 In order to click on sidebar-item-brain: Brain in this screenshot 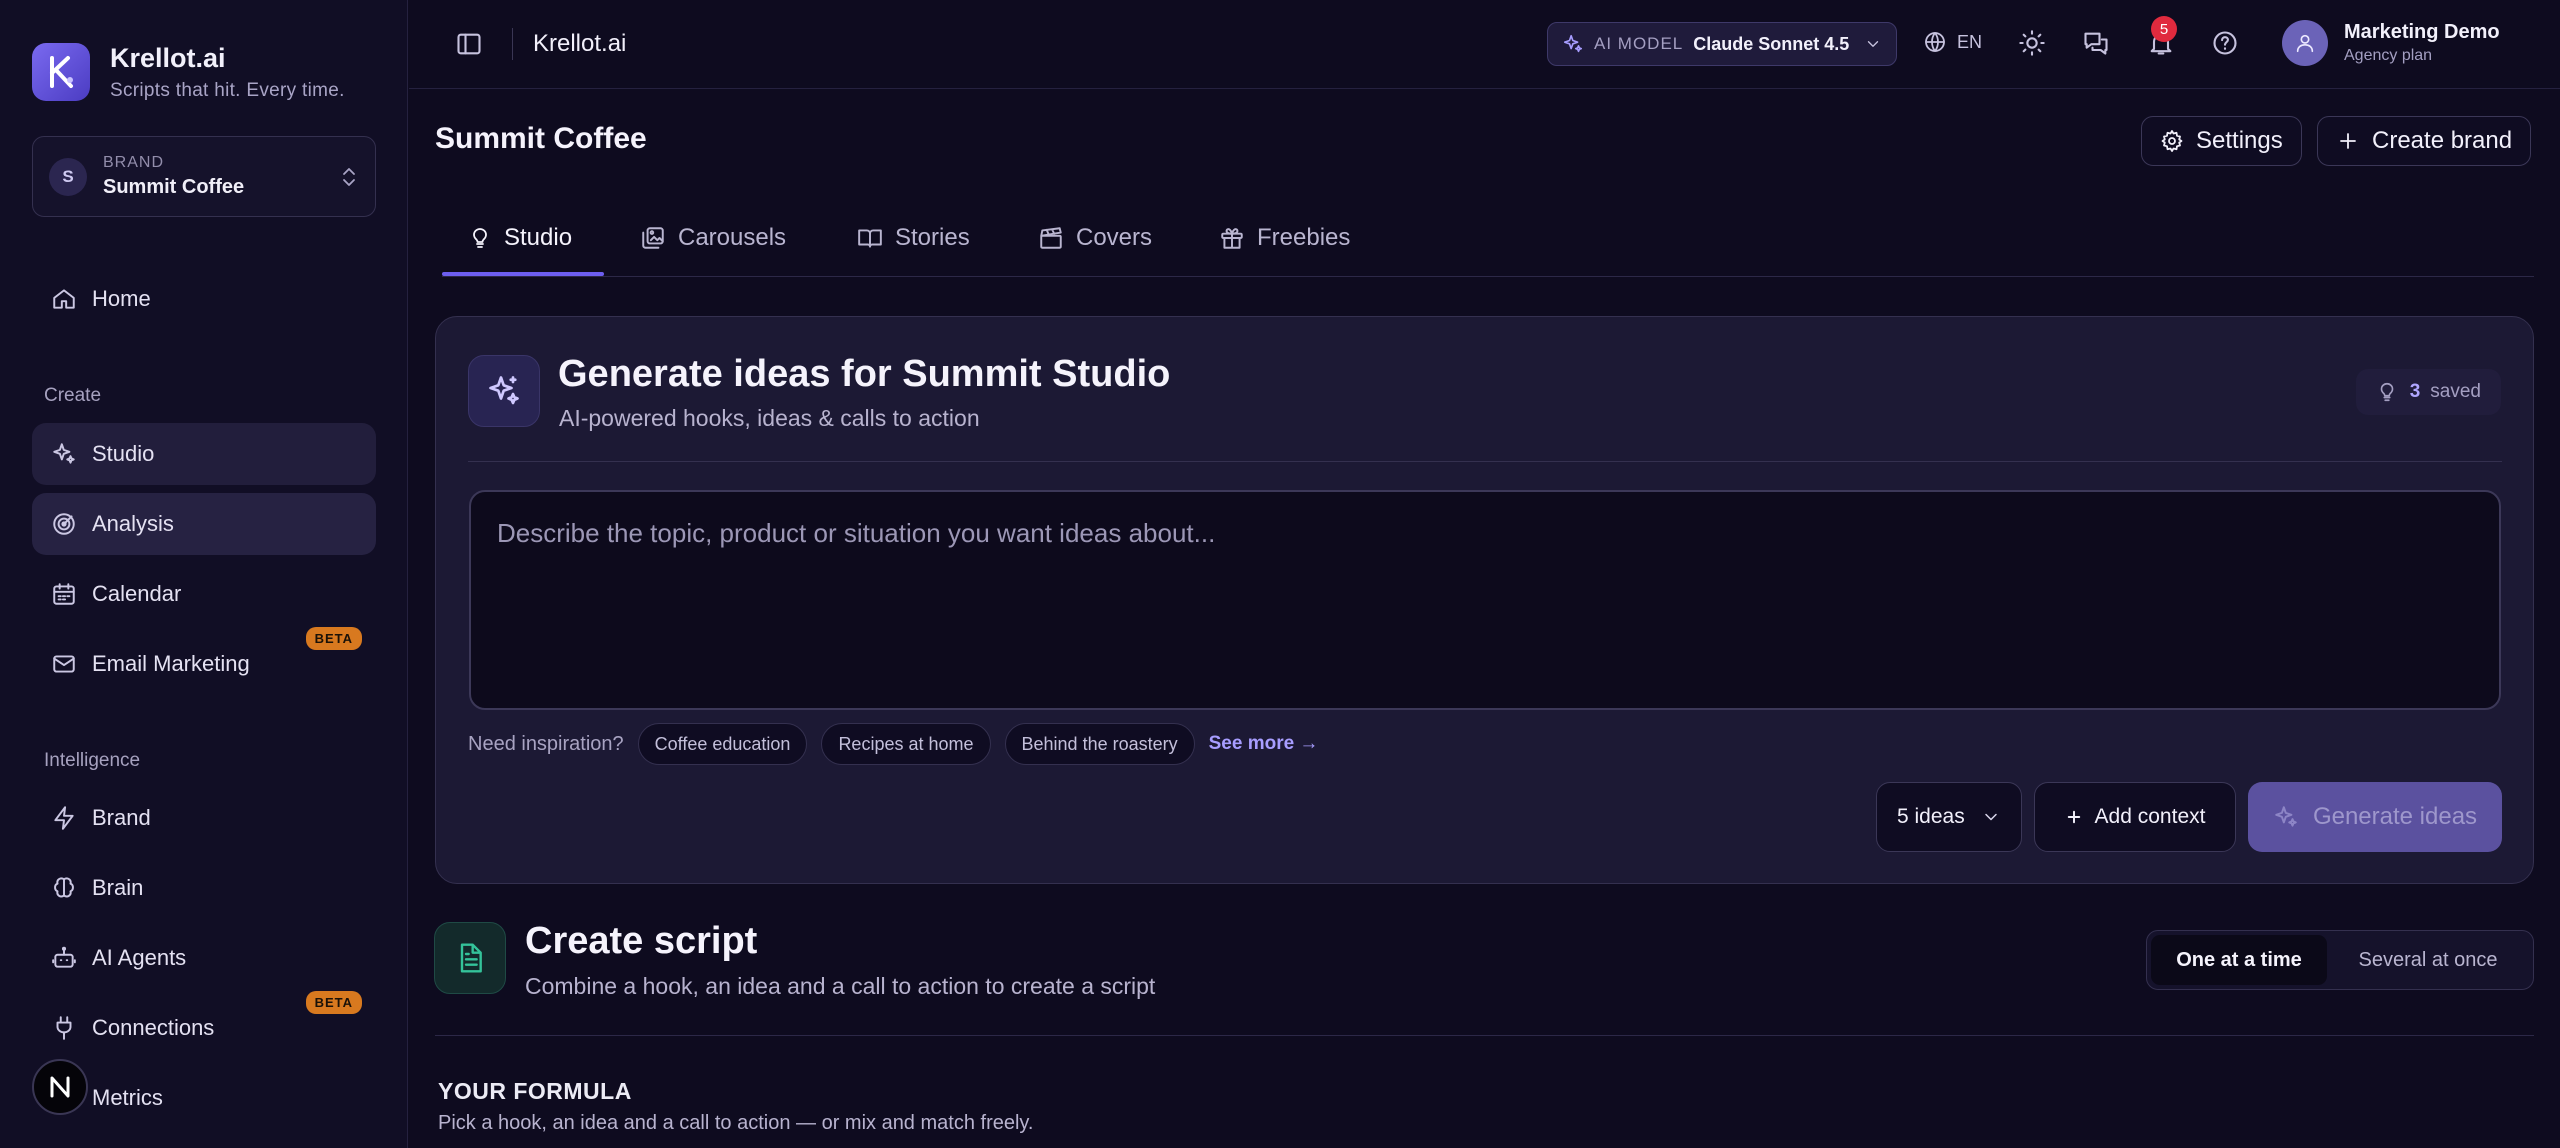, I will do `click(204, 888)`.